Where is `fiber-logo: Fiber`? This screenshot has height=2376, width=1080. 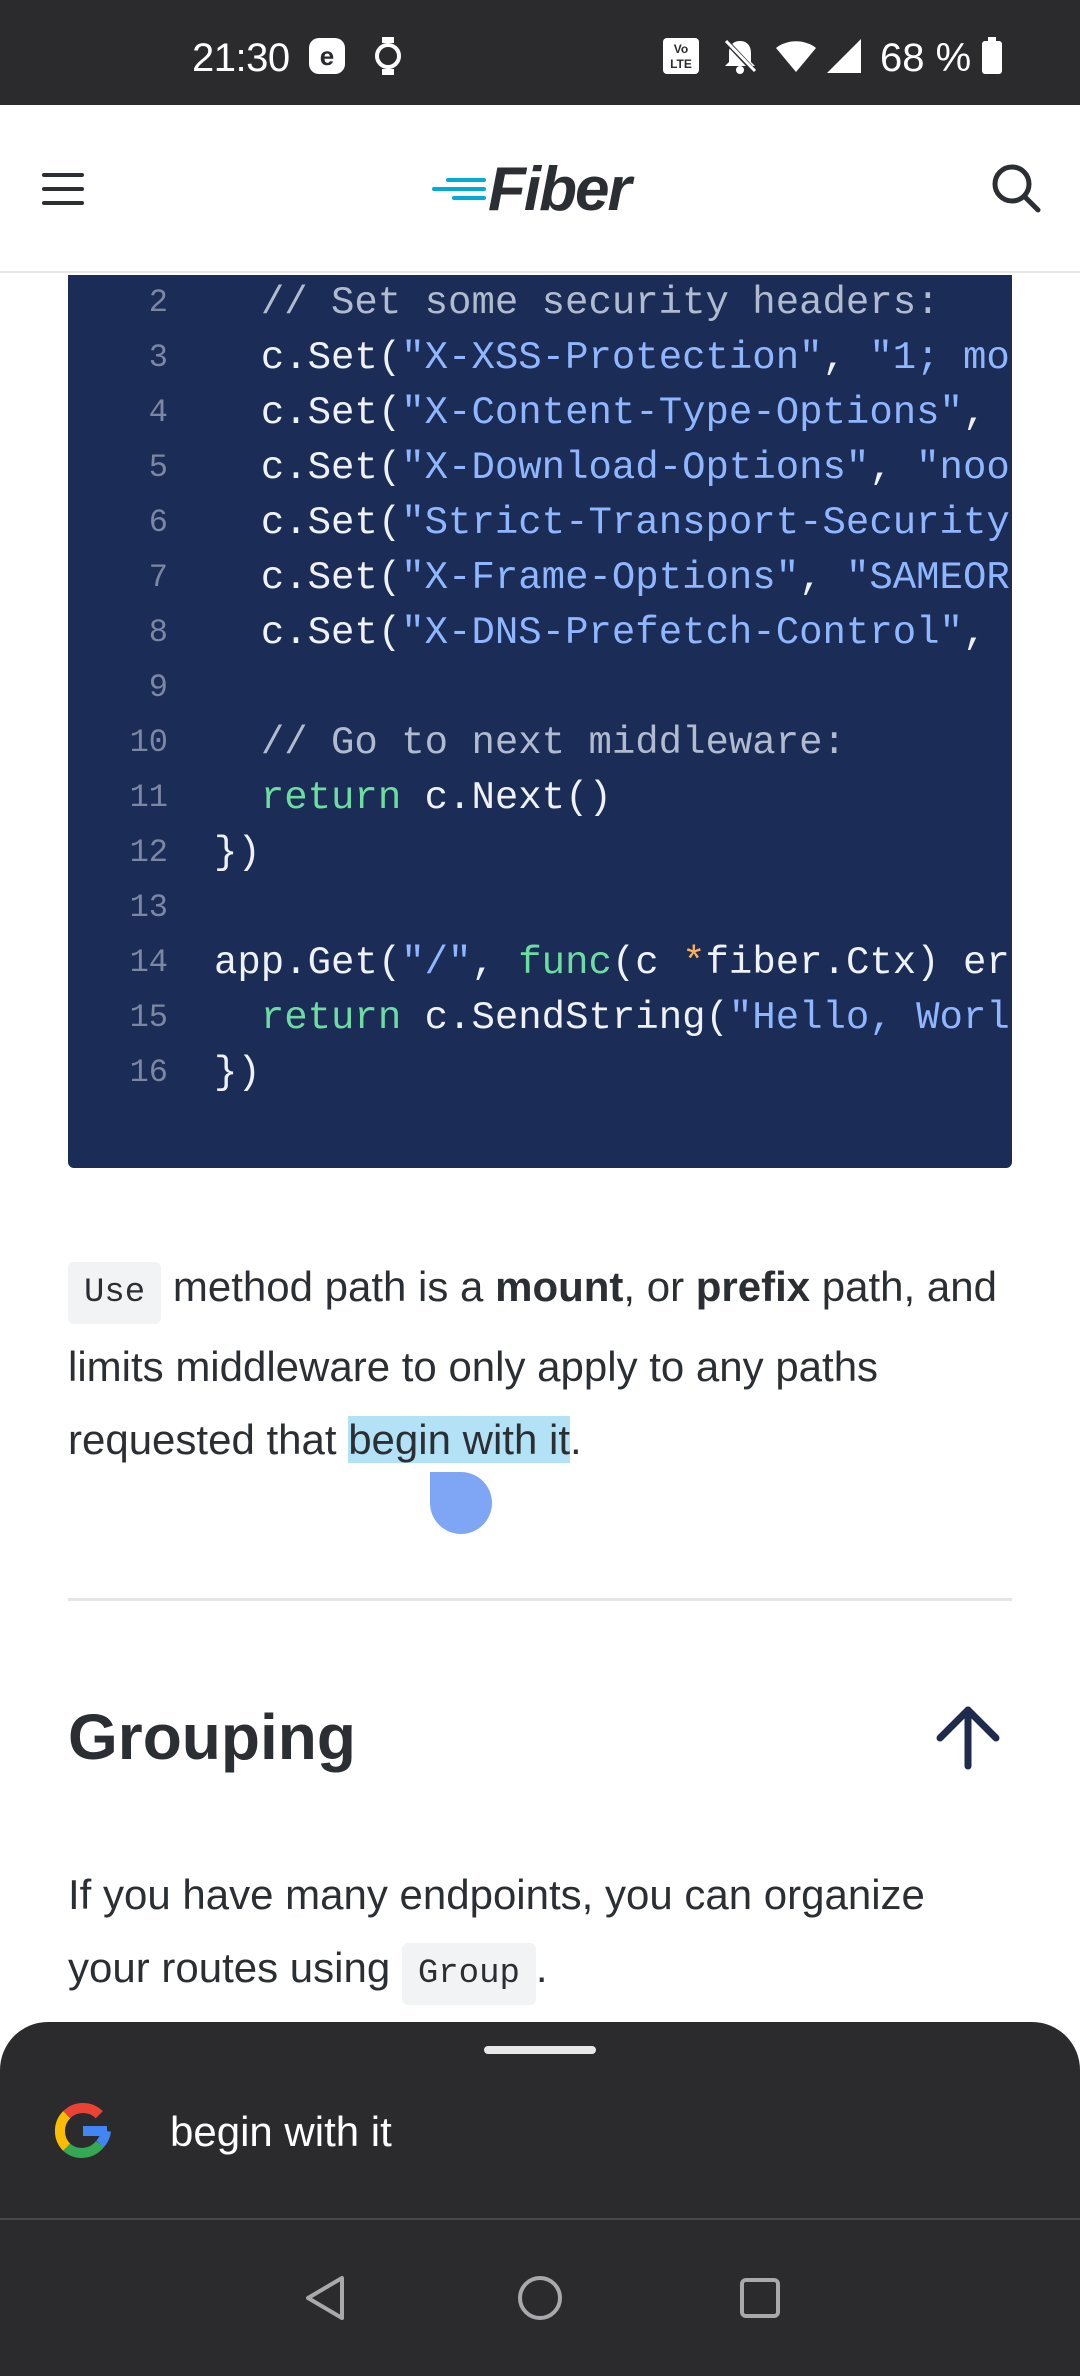
fiber-logo: Fiber is located at coordinates (532, 189).